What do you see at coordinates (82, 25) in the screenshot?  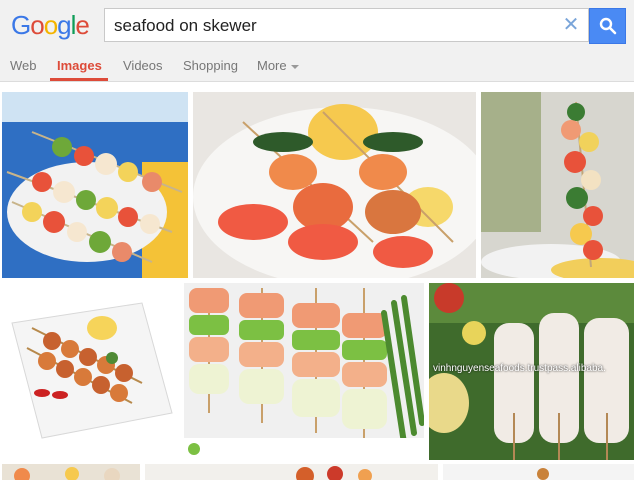 I see `logo-letter: e` at bounding box center [82, 25].